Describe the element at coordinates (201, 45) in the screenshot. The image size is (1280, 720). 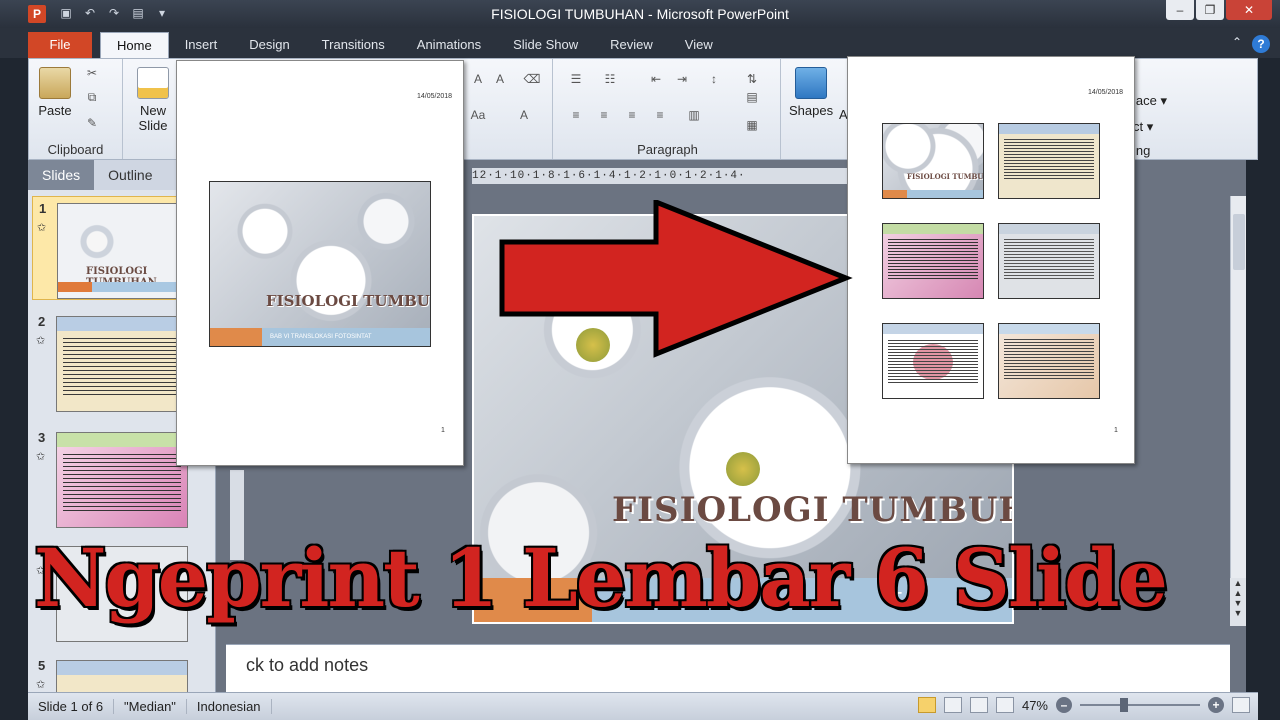
I see `tab-insert: Insert` at that location.